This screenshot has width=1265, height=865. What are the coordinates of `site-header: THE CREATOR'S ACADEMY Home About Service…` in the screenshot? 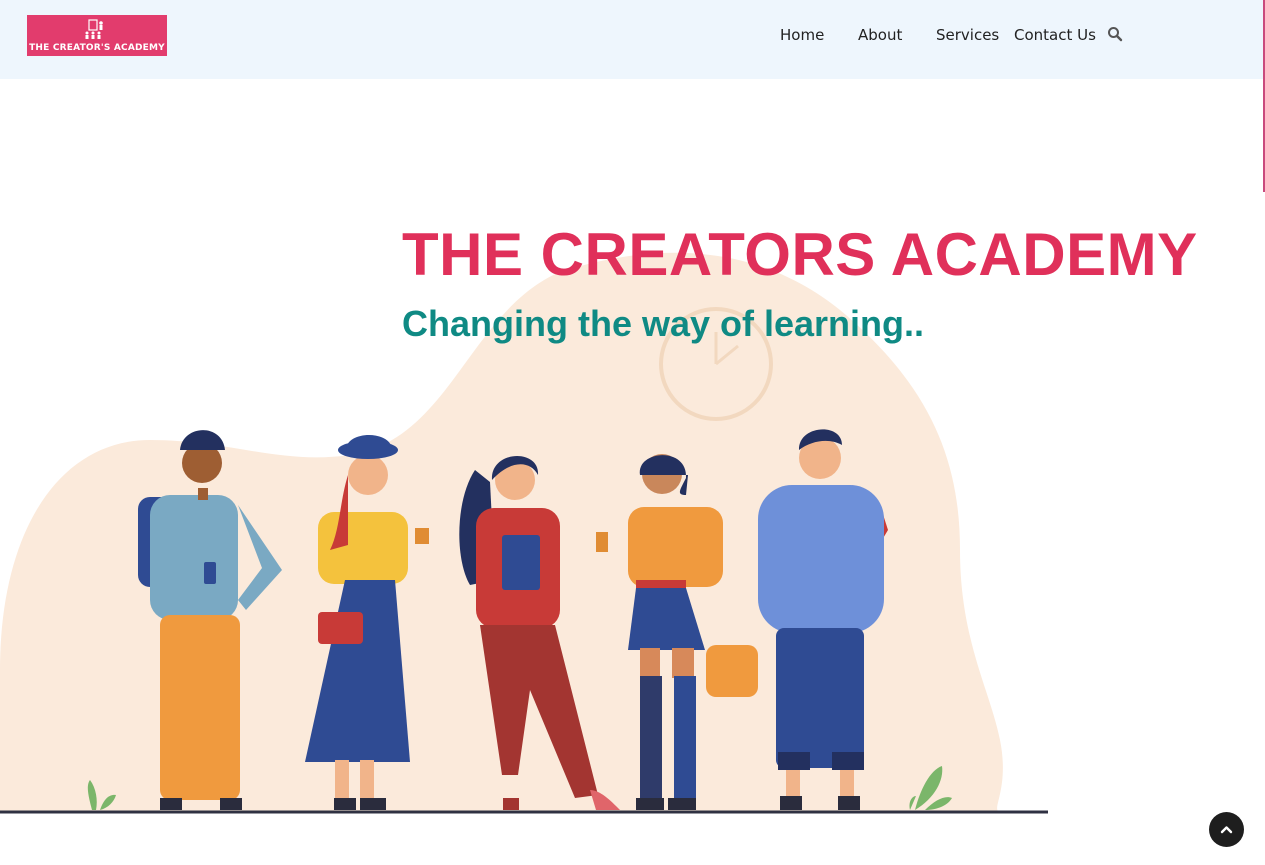 It's located at (632, 39).